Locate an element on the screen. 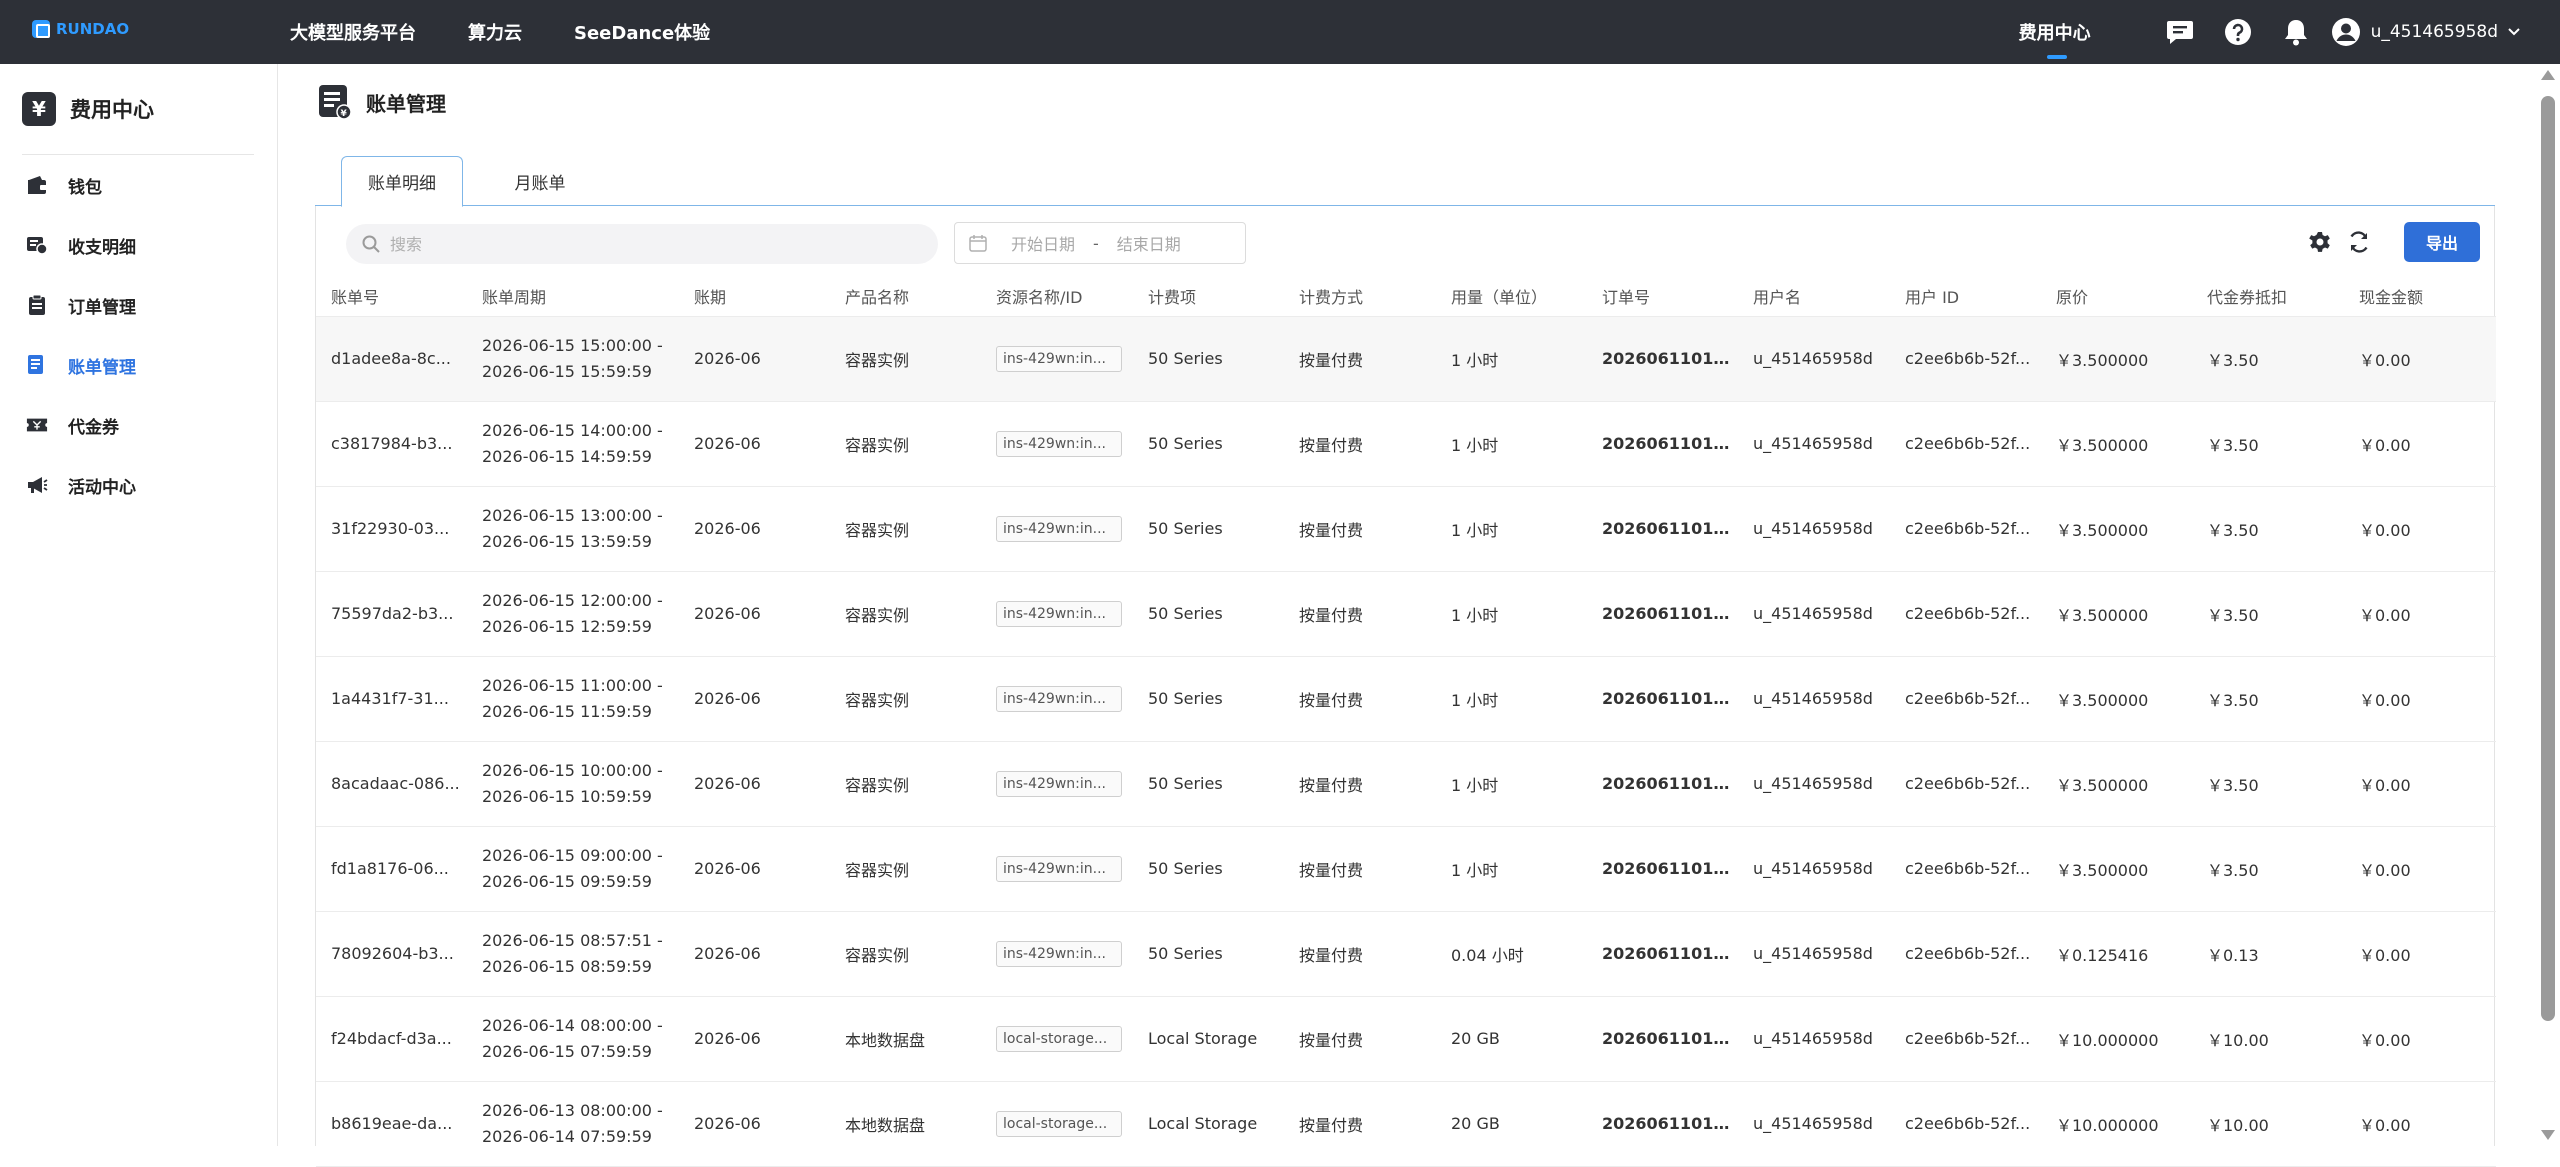 This screenshot has width=2560, height=1167. sidebar-item-label: 收支明细 is located at coordinates (102, 247).